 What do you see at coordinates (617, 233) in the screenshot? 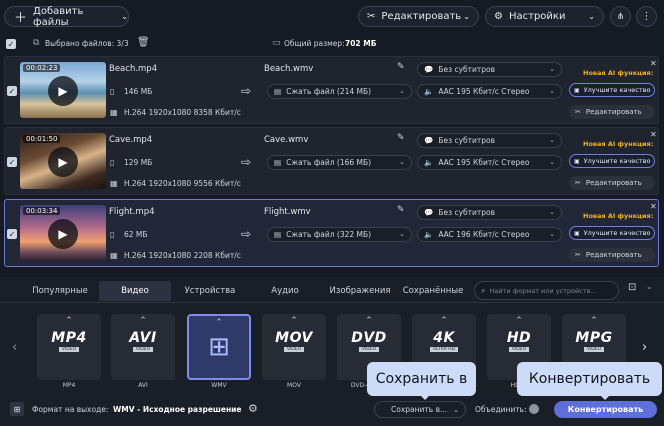
I see `improve-quality-label: Улучшите качество` at bounding box center [617, 233].